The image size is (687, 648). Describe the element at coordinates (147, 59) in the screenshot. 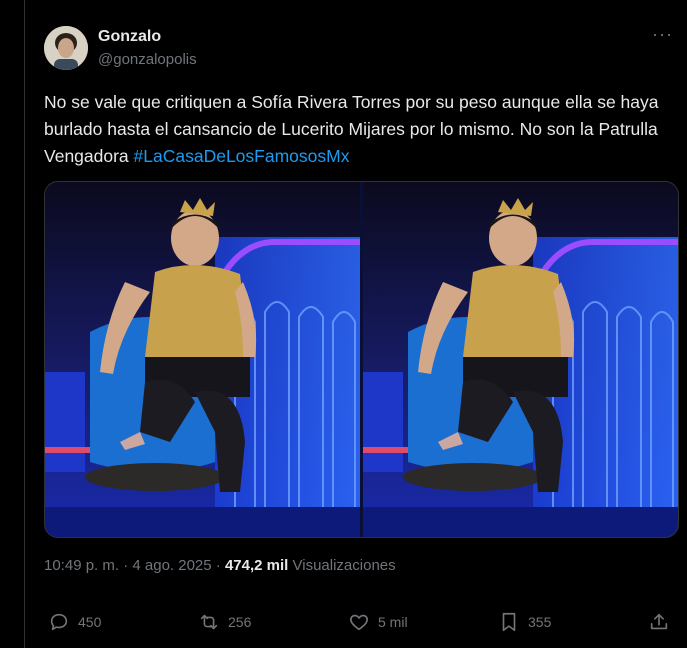

I see `author-handle: @gonzalopolis` at that location.